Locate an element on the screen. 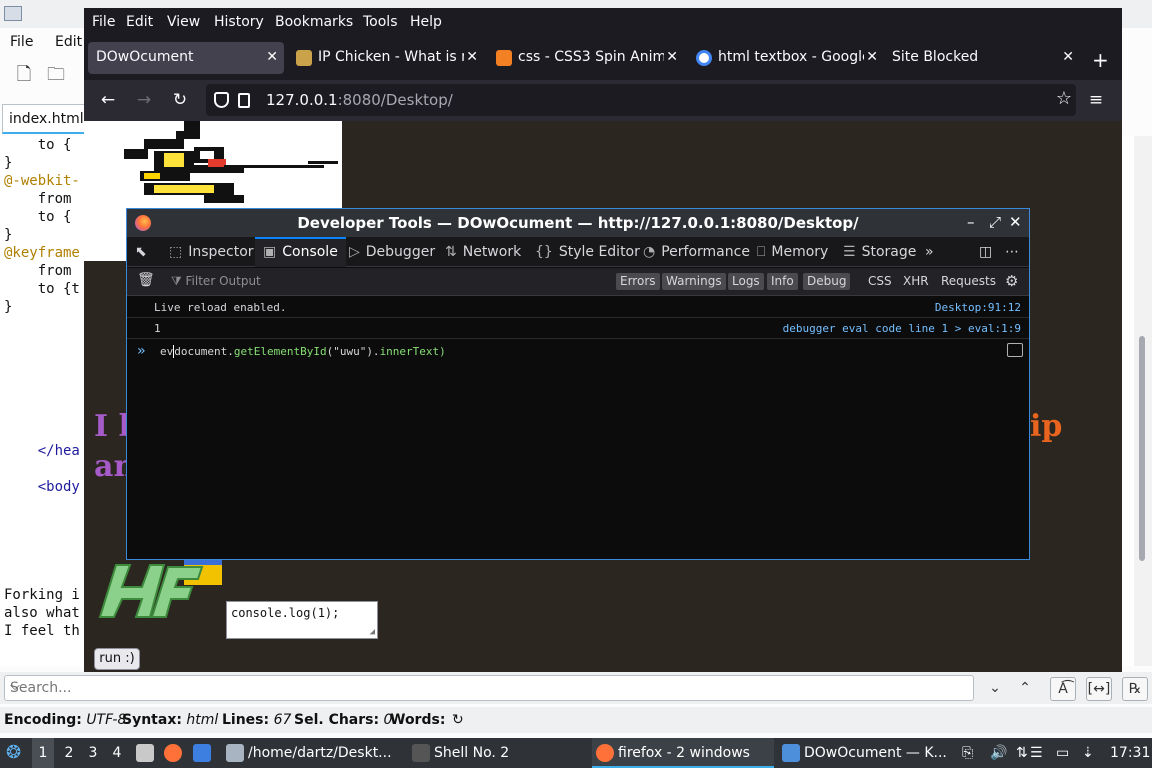 Image resolution: width=1152 pixels, height=768 pixels. encoding-status: Encoding: UTF-8 is located at coordinates (65, 720).